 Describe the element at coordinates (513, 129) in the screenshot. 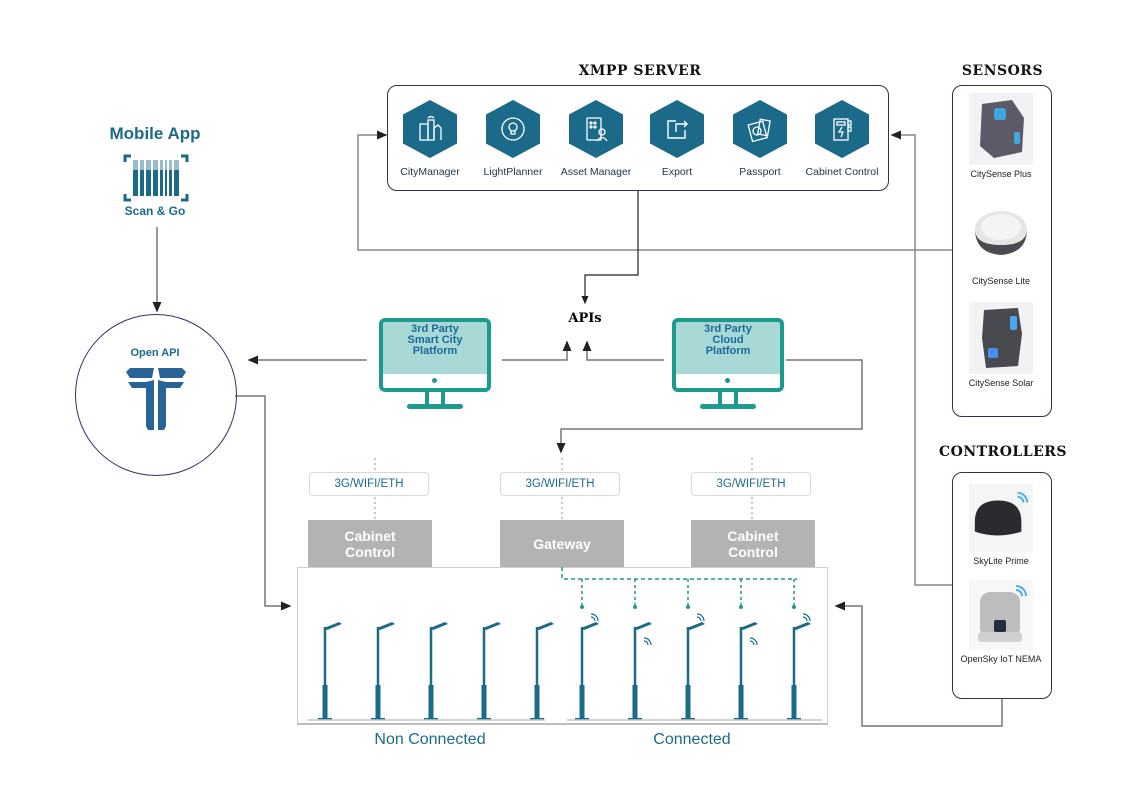

I see `lightbulb-cycle-icon` at that location.